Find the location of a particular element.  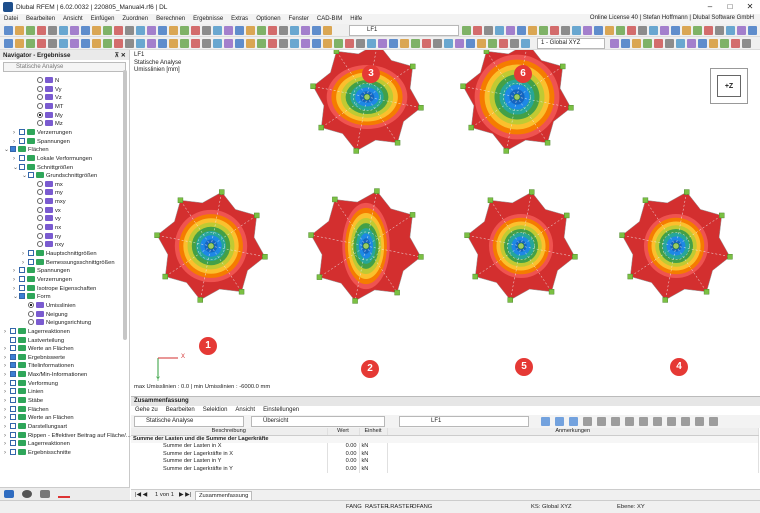

nav-tree-item: › Bemessungsschnittgrößen is located at coordinates (68, 263).